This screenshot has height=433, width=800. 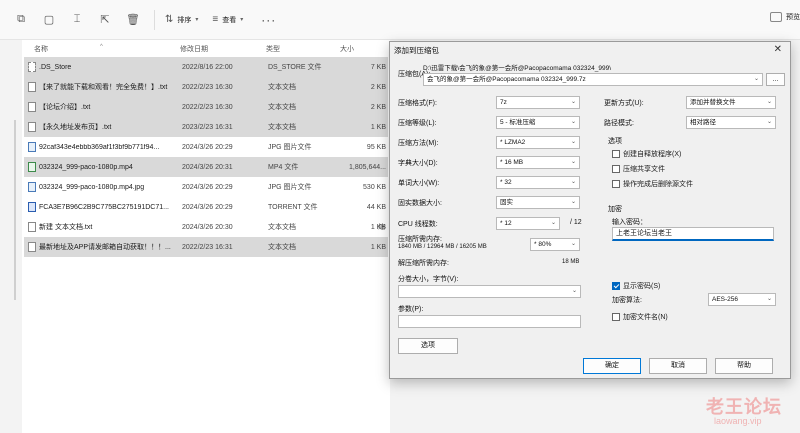 I want to click on cancel-button: 取消, so click(x=678, y=366).